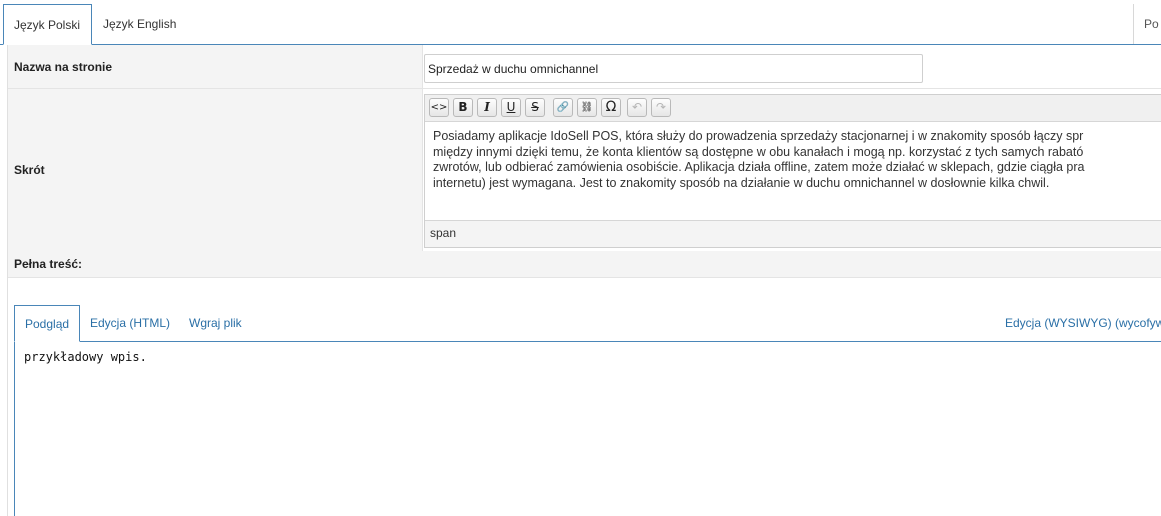  What do you see at coordinates (563, 107) in the screenshot?
I see `link-icon: 🔗` at bounding box center [563, 107].